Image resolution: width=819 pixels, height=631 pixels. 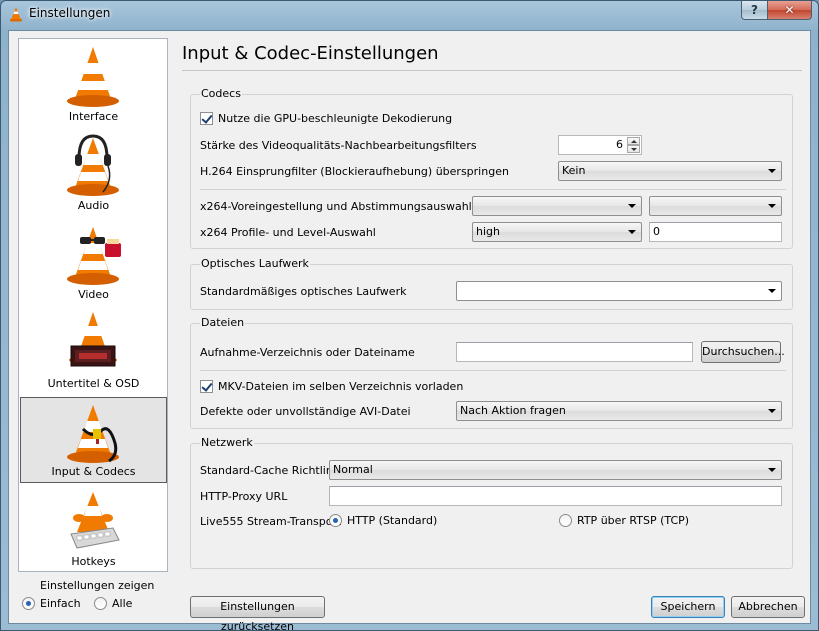 What do you see at coordinates (257, 613) in the screenshot?
I see `reset-preferences-button: Einstellungen zurücksetzen` at bounding box center [257, 613].